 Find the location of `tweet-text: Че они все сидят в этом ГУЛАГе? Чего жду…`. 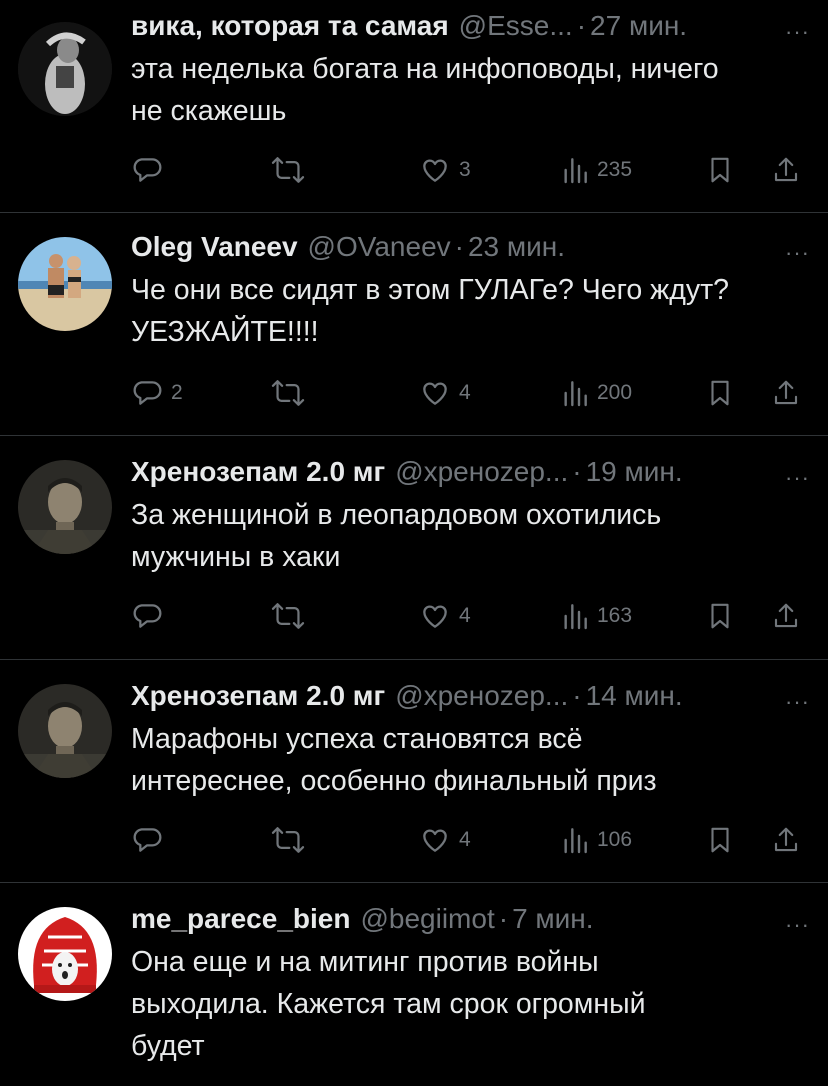

tweet-text: Че они все сидят в этом ГУЛАГе? Чего жду… is located at coordinates (470, 311).